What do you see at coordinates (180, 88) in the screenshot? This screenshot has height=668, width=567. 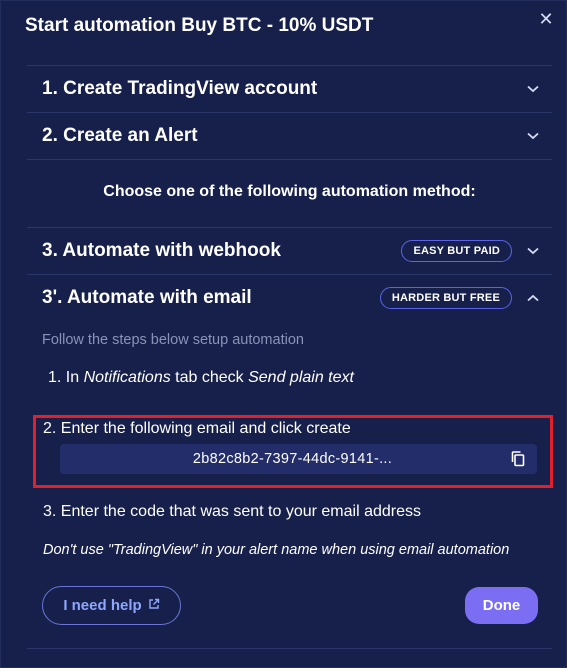 I see `section-title: 1. Create TradingView account` at bounding box center [180, 88].